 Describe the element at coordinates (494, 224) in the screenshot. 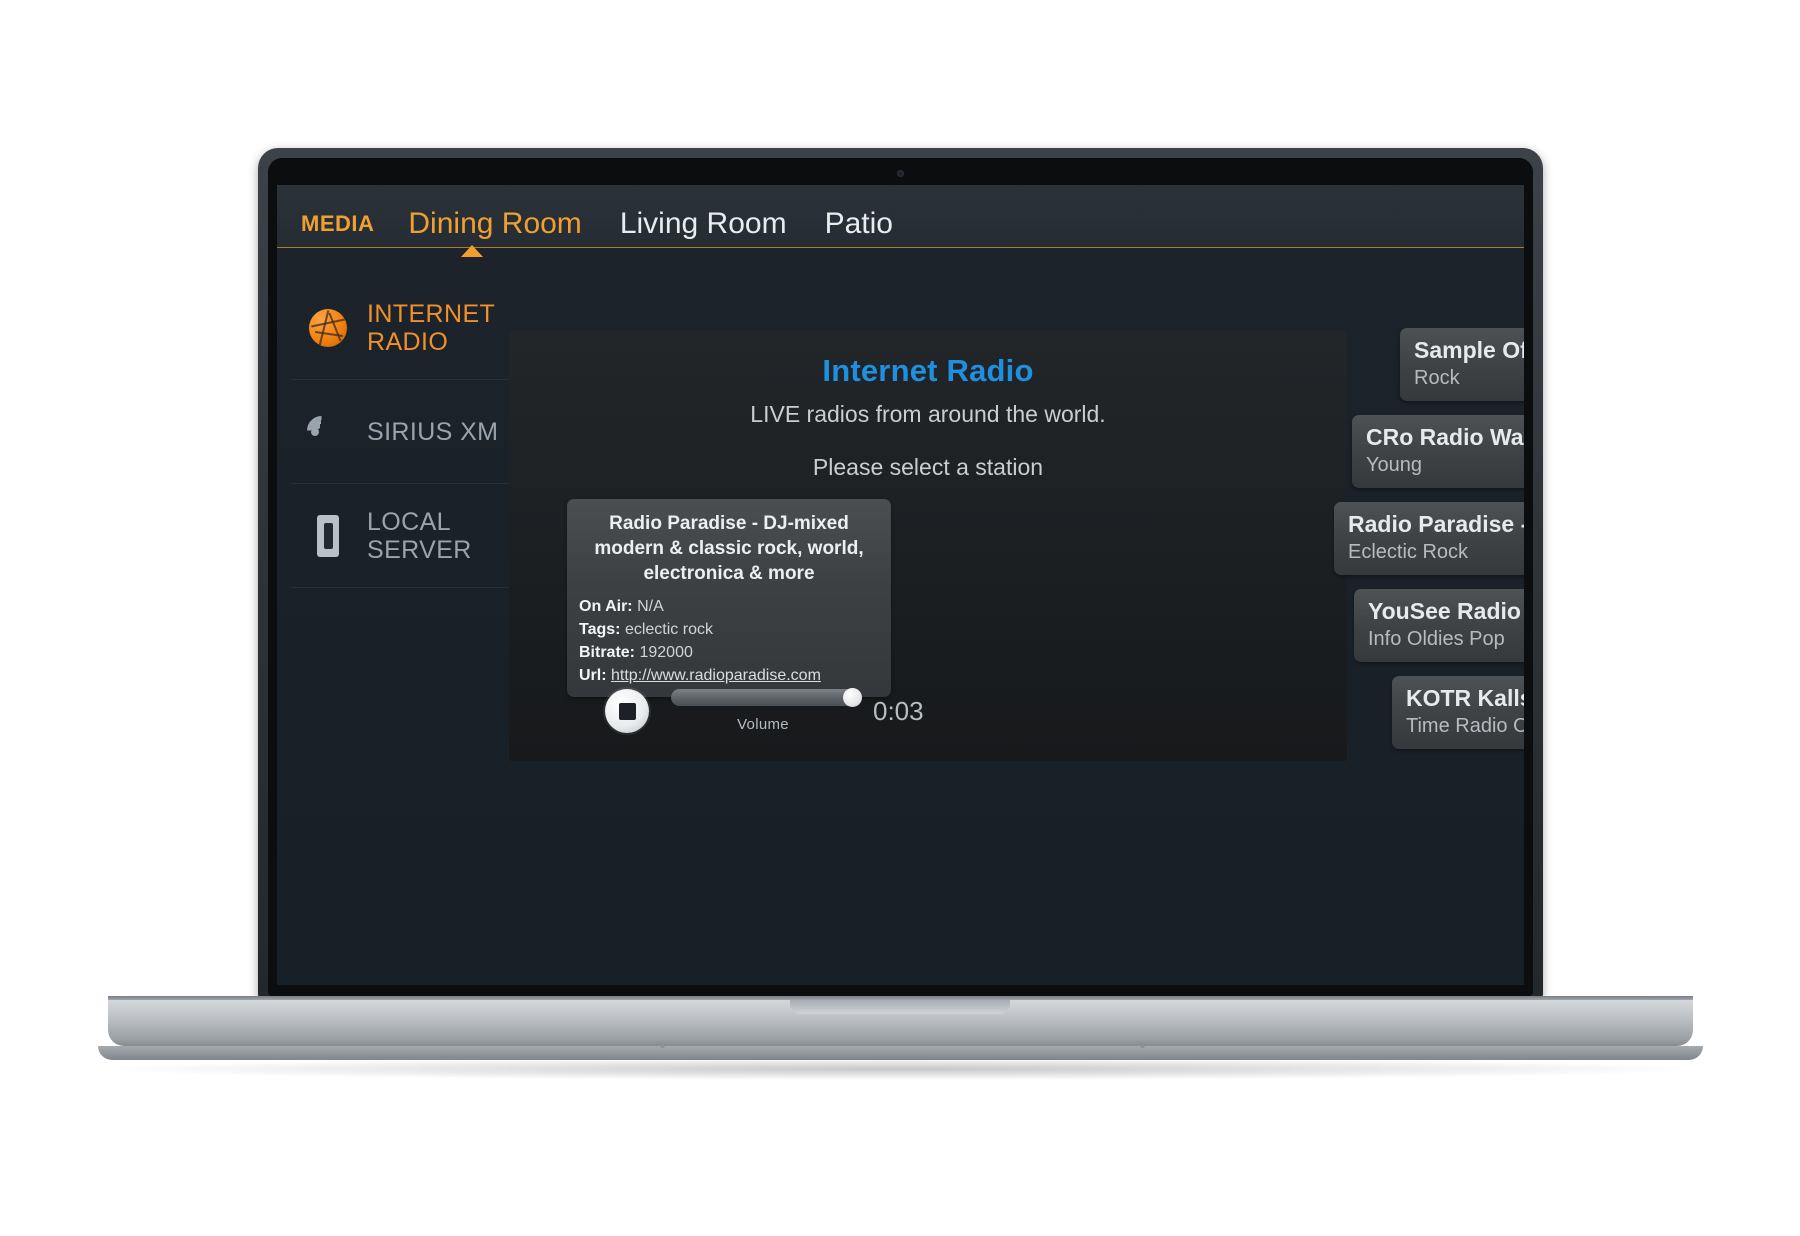

I see `tab-dining-room: Dining Room` at that location.